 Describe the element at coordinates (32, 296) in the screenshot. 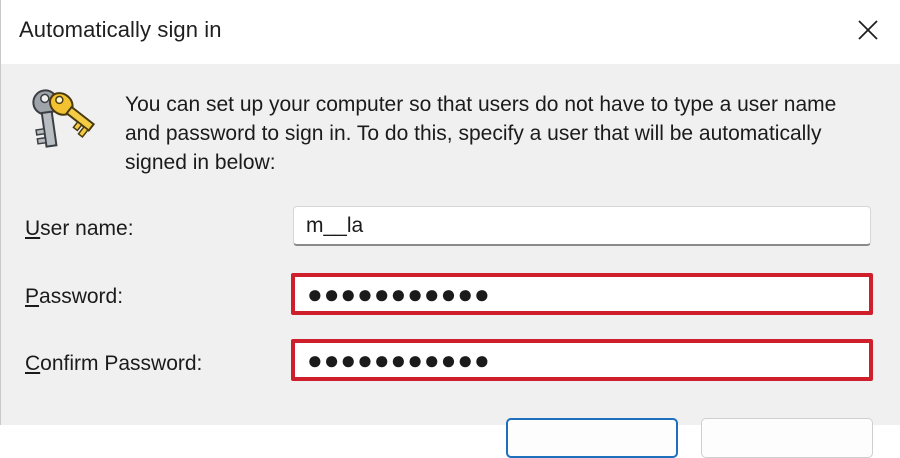

I see `password-label-accelerator: P` at that location.